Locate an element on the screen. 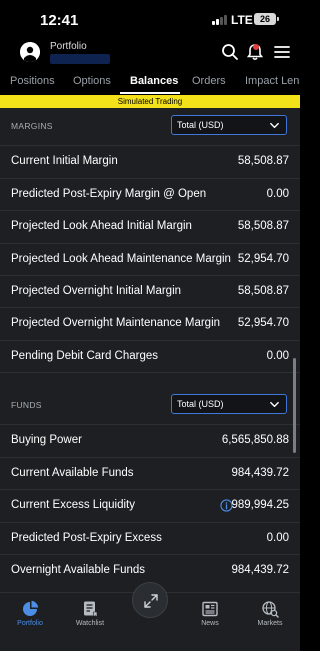 The width and height of the screenshot is (320, 651). row-label: Predicted Post-Expiry Margin @ Open is located at coordinates (109, 194).